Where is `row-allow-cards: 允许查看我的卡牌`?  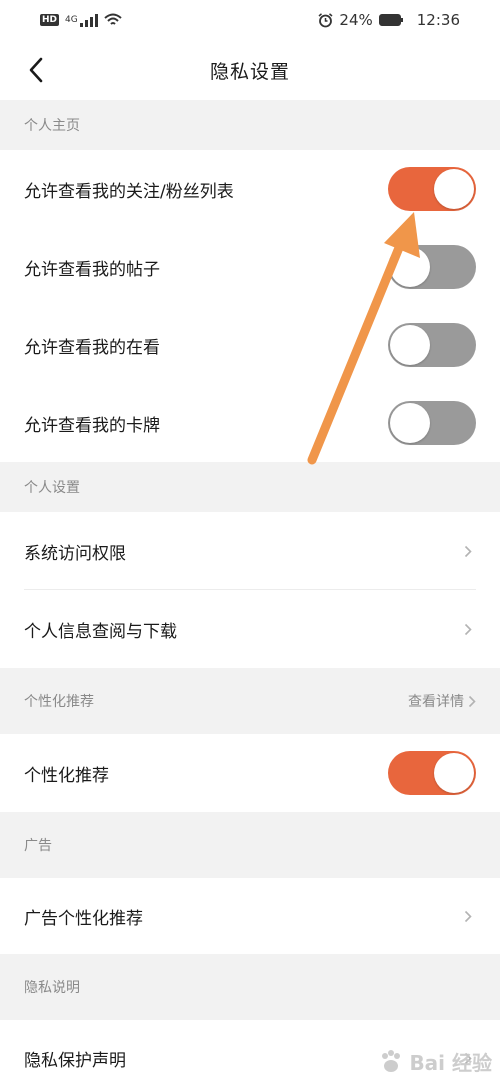
row-allow-cards: 允许查看我的卡牌 is located at coordinates (250, 423).